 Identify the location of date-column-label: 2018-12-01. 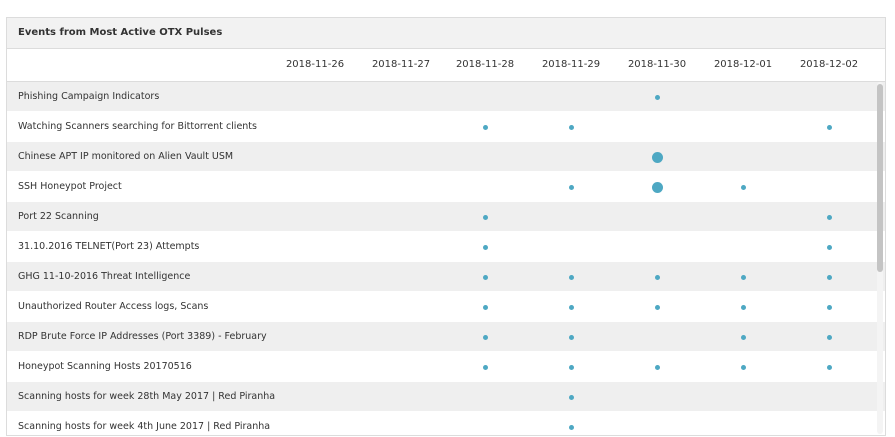
(743, 64).